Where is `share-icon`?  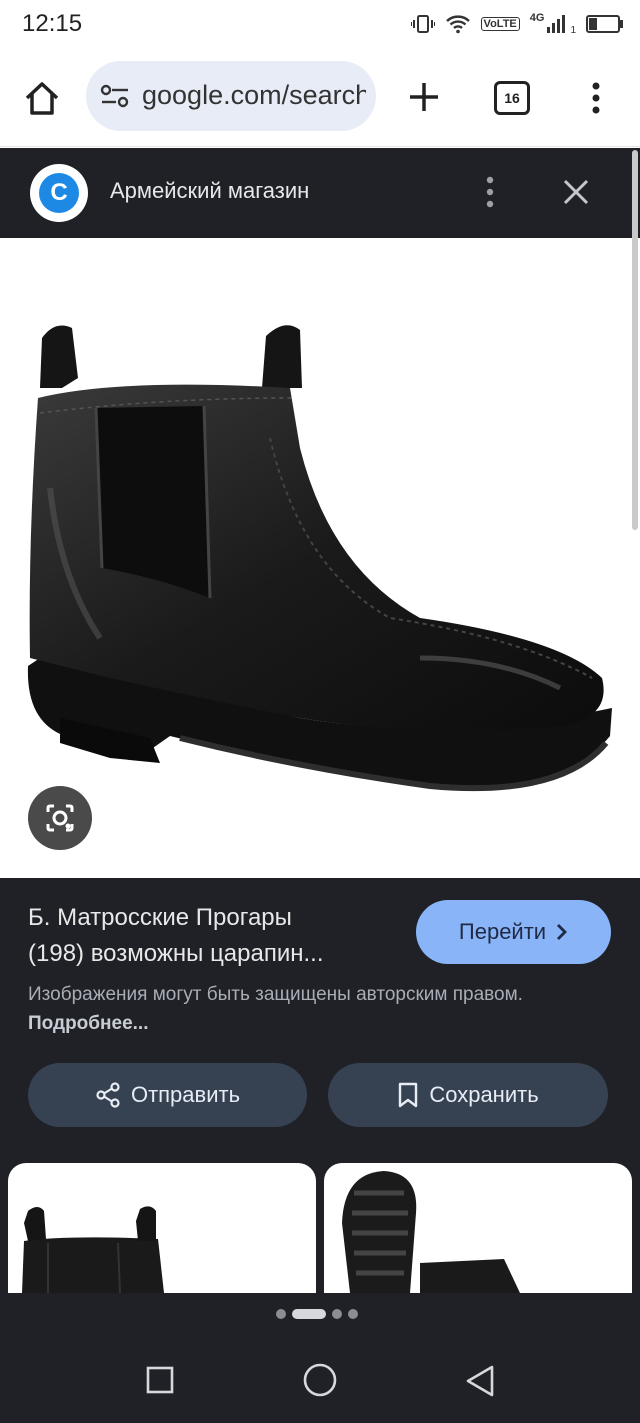 share-icon is located at coordinates (108, 1095).